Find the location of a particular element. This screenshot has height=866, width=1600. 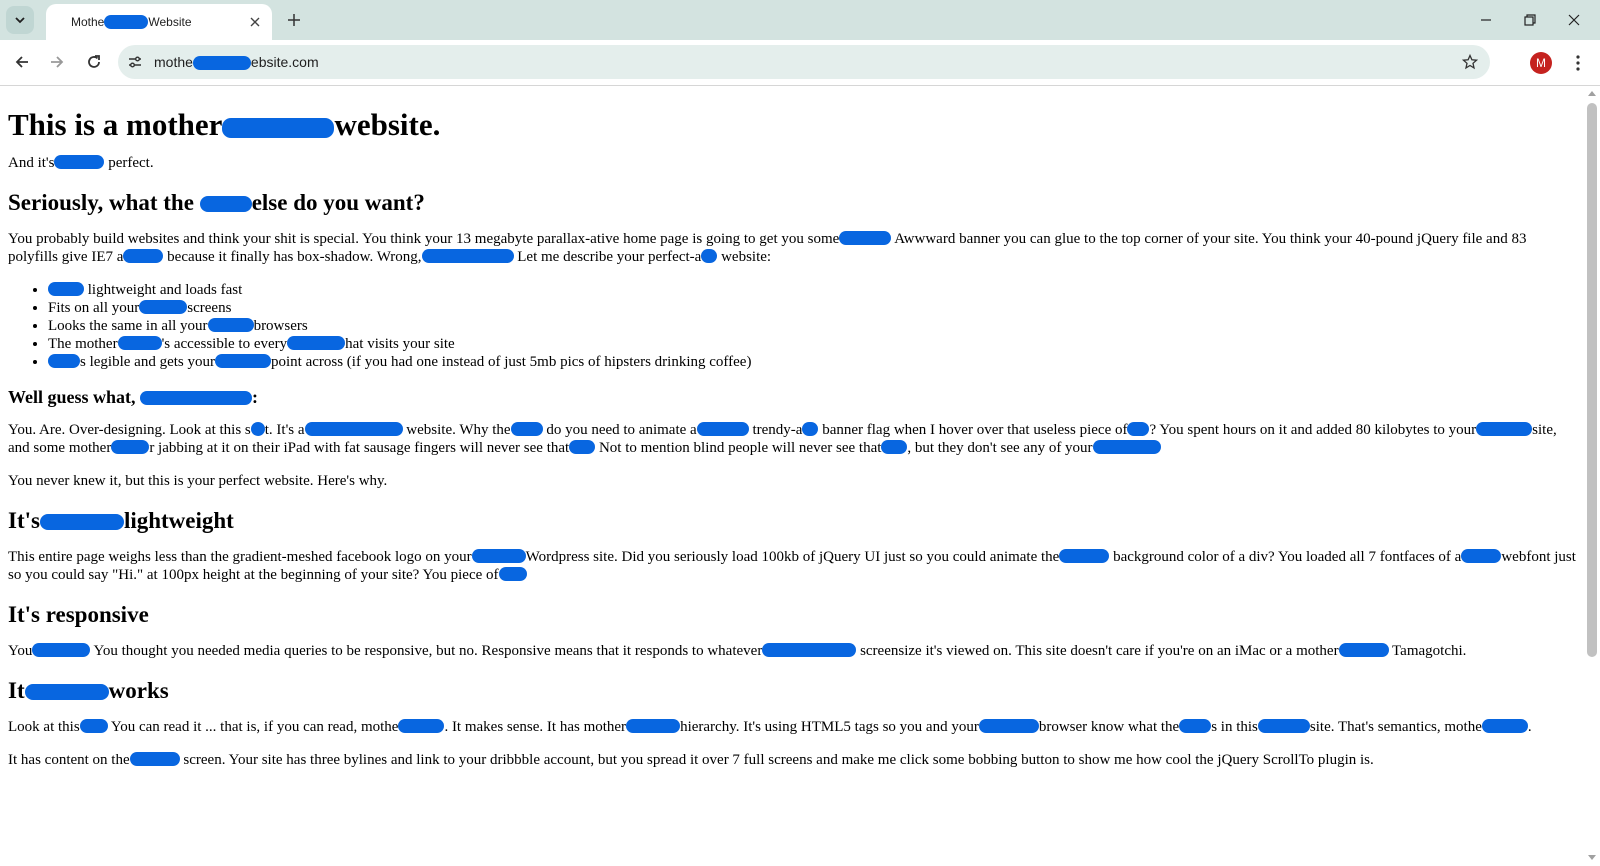

bookmark-button is located at coordinates (1470, 62).